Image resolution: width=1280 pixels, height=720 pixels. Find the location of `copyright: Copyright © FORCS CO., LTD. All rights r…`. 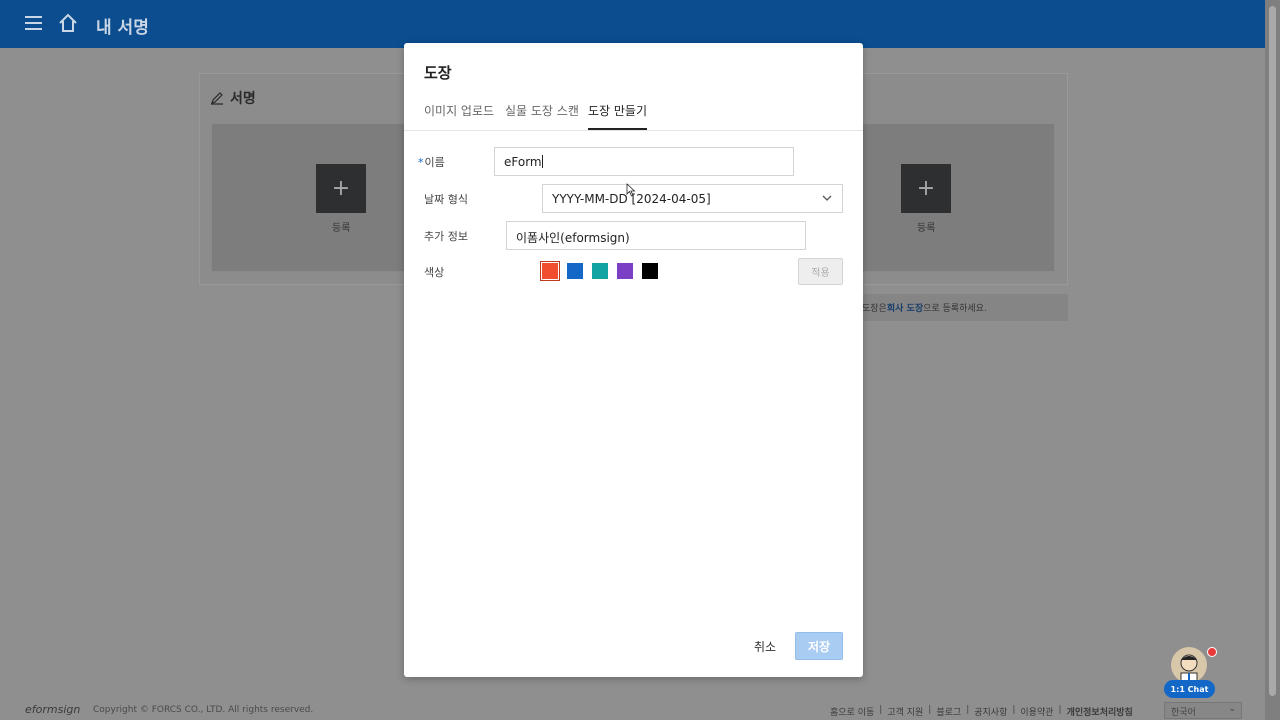

copyright: Copyright © FORCS CO., LTD. All rights r… is located at coordinates (203, 710).